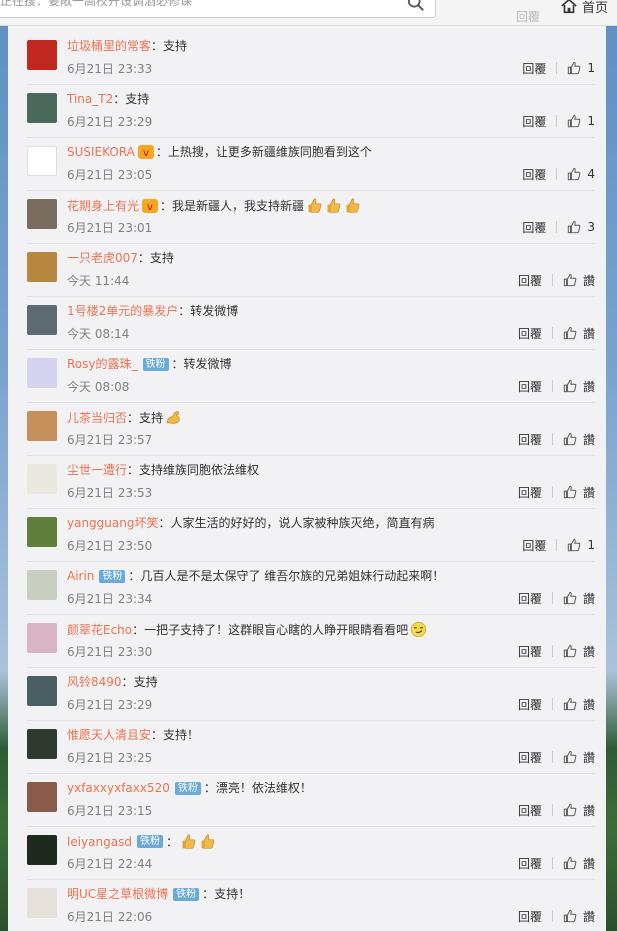 Image resolution: width=617 pixels, height=931 pixels. What do you see at coordinates (99, 630) in the screenshot?
I see `username-link: 颜翠花Echo` at bounding box center [99, 630].